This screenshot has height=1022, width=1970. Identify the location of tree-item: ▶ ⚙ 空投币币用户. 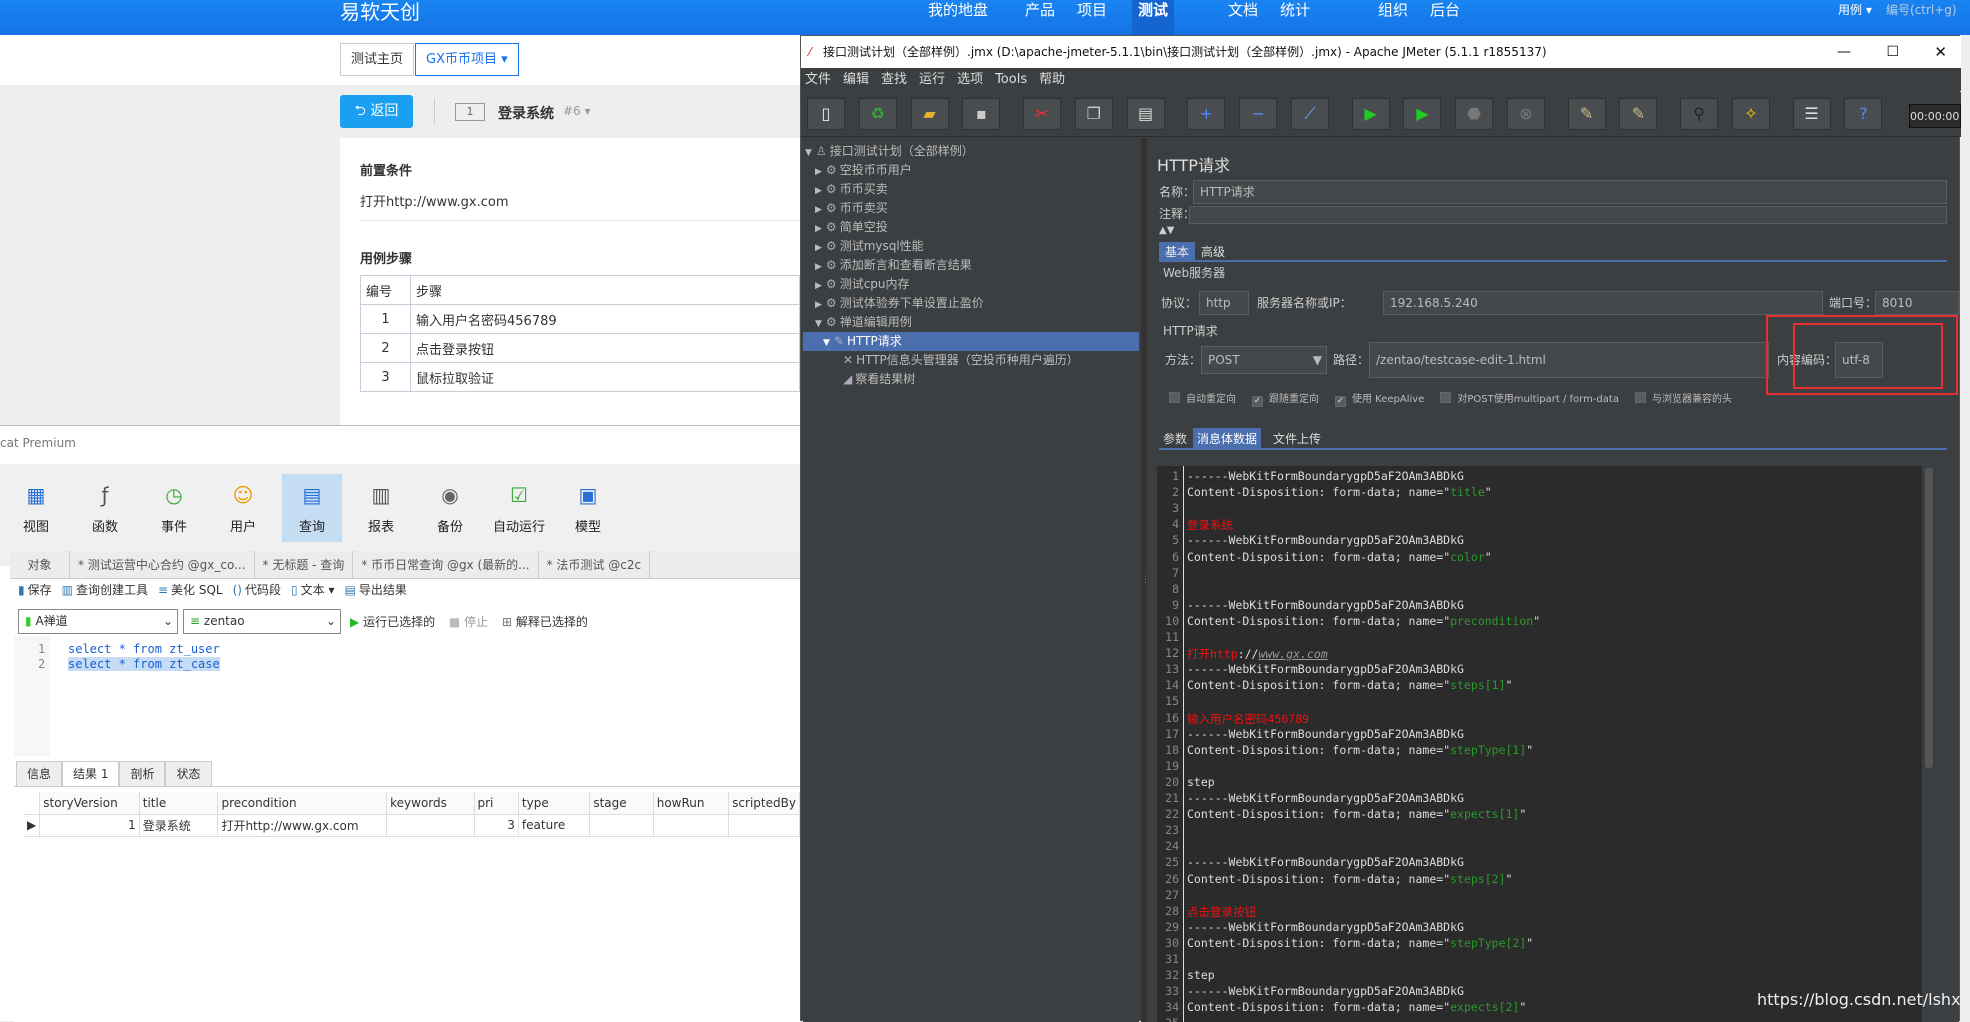
(863, 170).